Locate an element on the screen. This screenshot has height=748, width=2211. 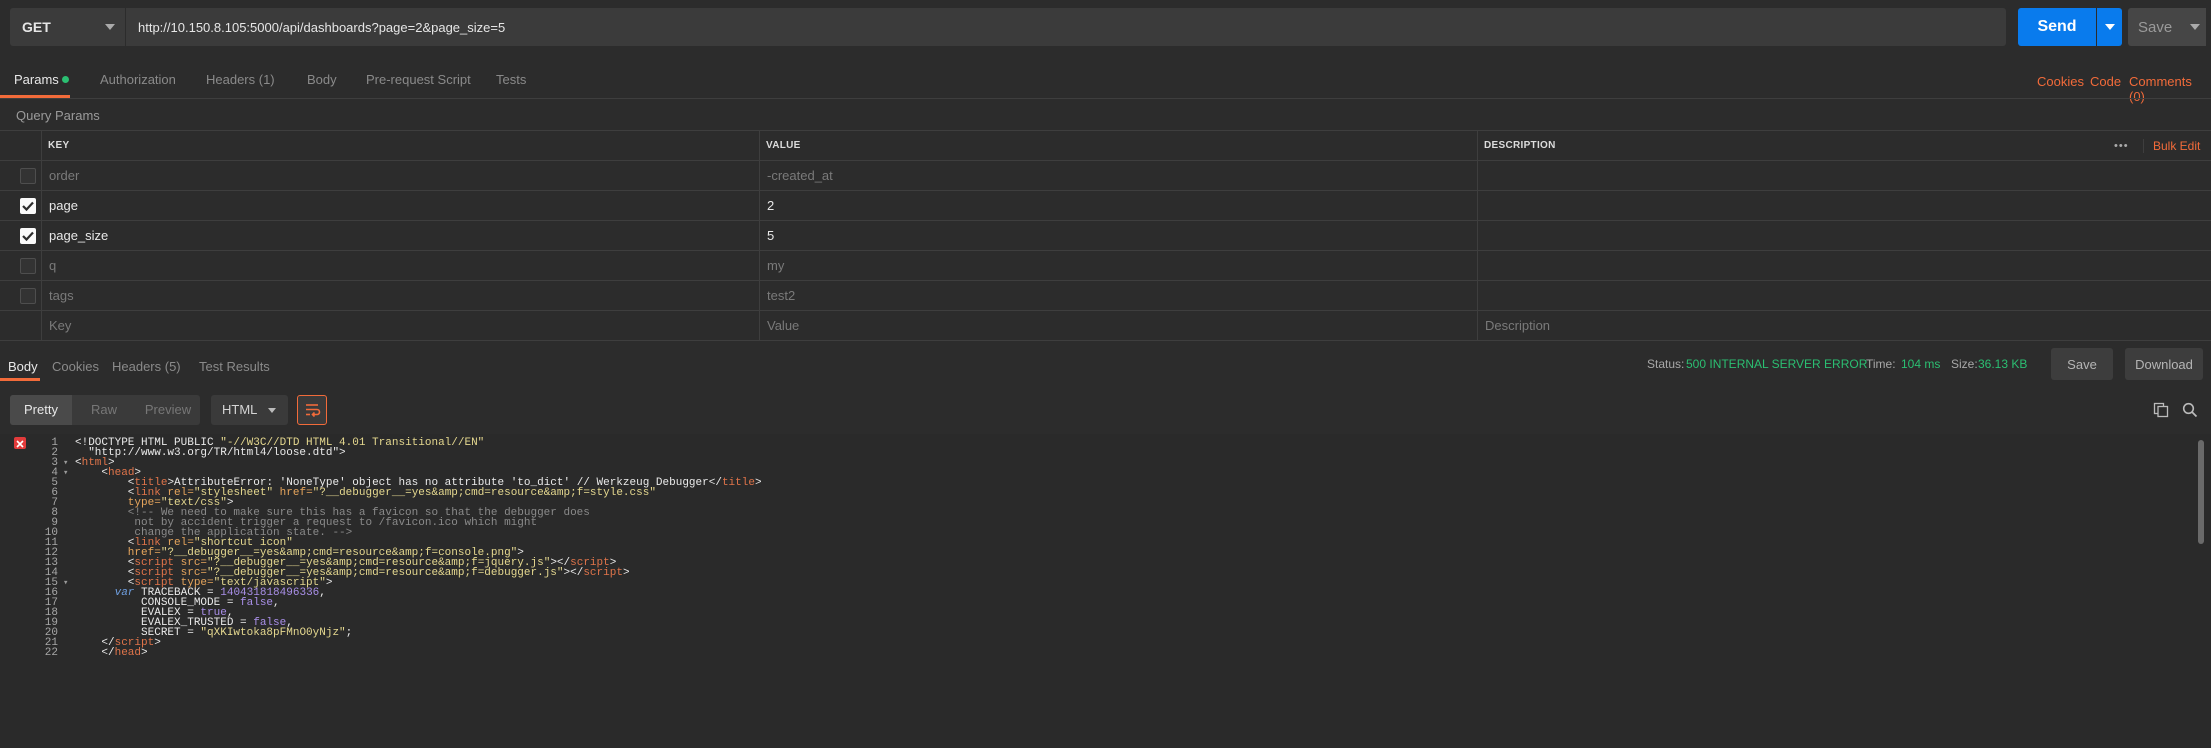
cookies-link: Cookies is located at coordinates (2060, 81).